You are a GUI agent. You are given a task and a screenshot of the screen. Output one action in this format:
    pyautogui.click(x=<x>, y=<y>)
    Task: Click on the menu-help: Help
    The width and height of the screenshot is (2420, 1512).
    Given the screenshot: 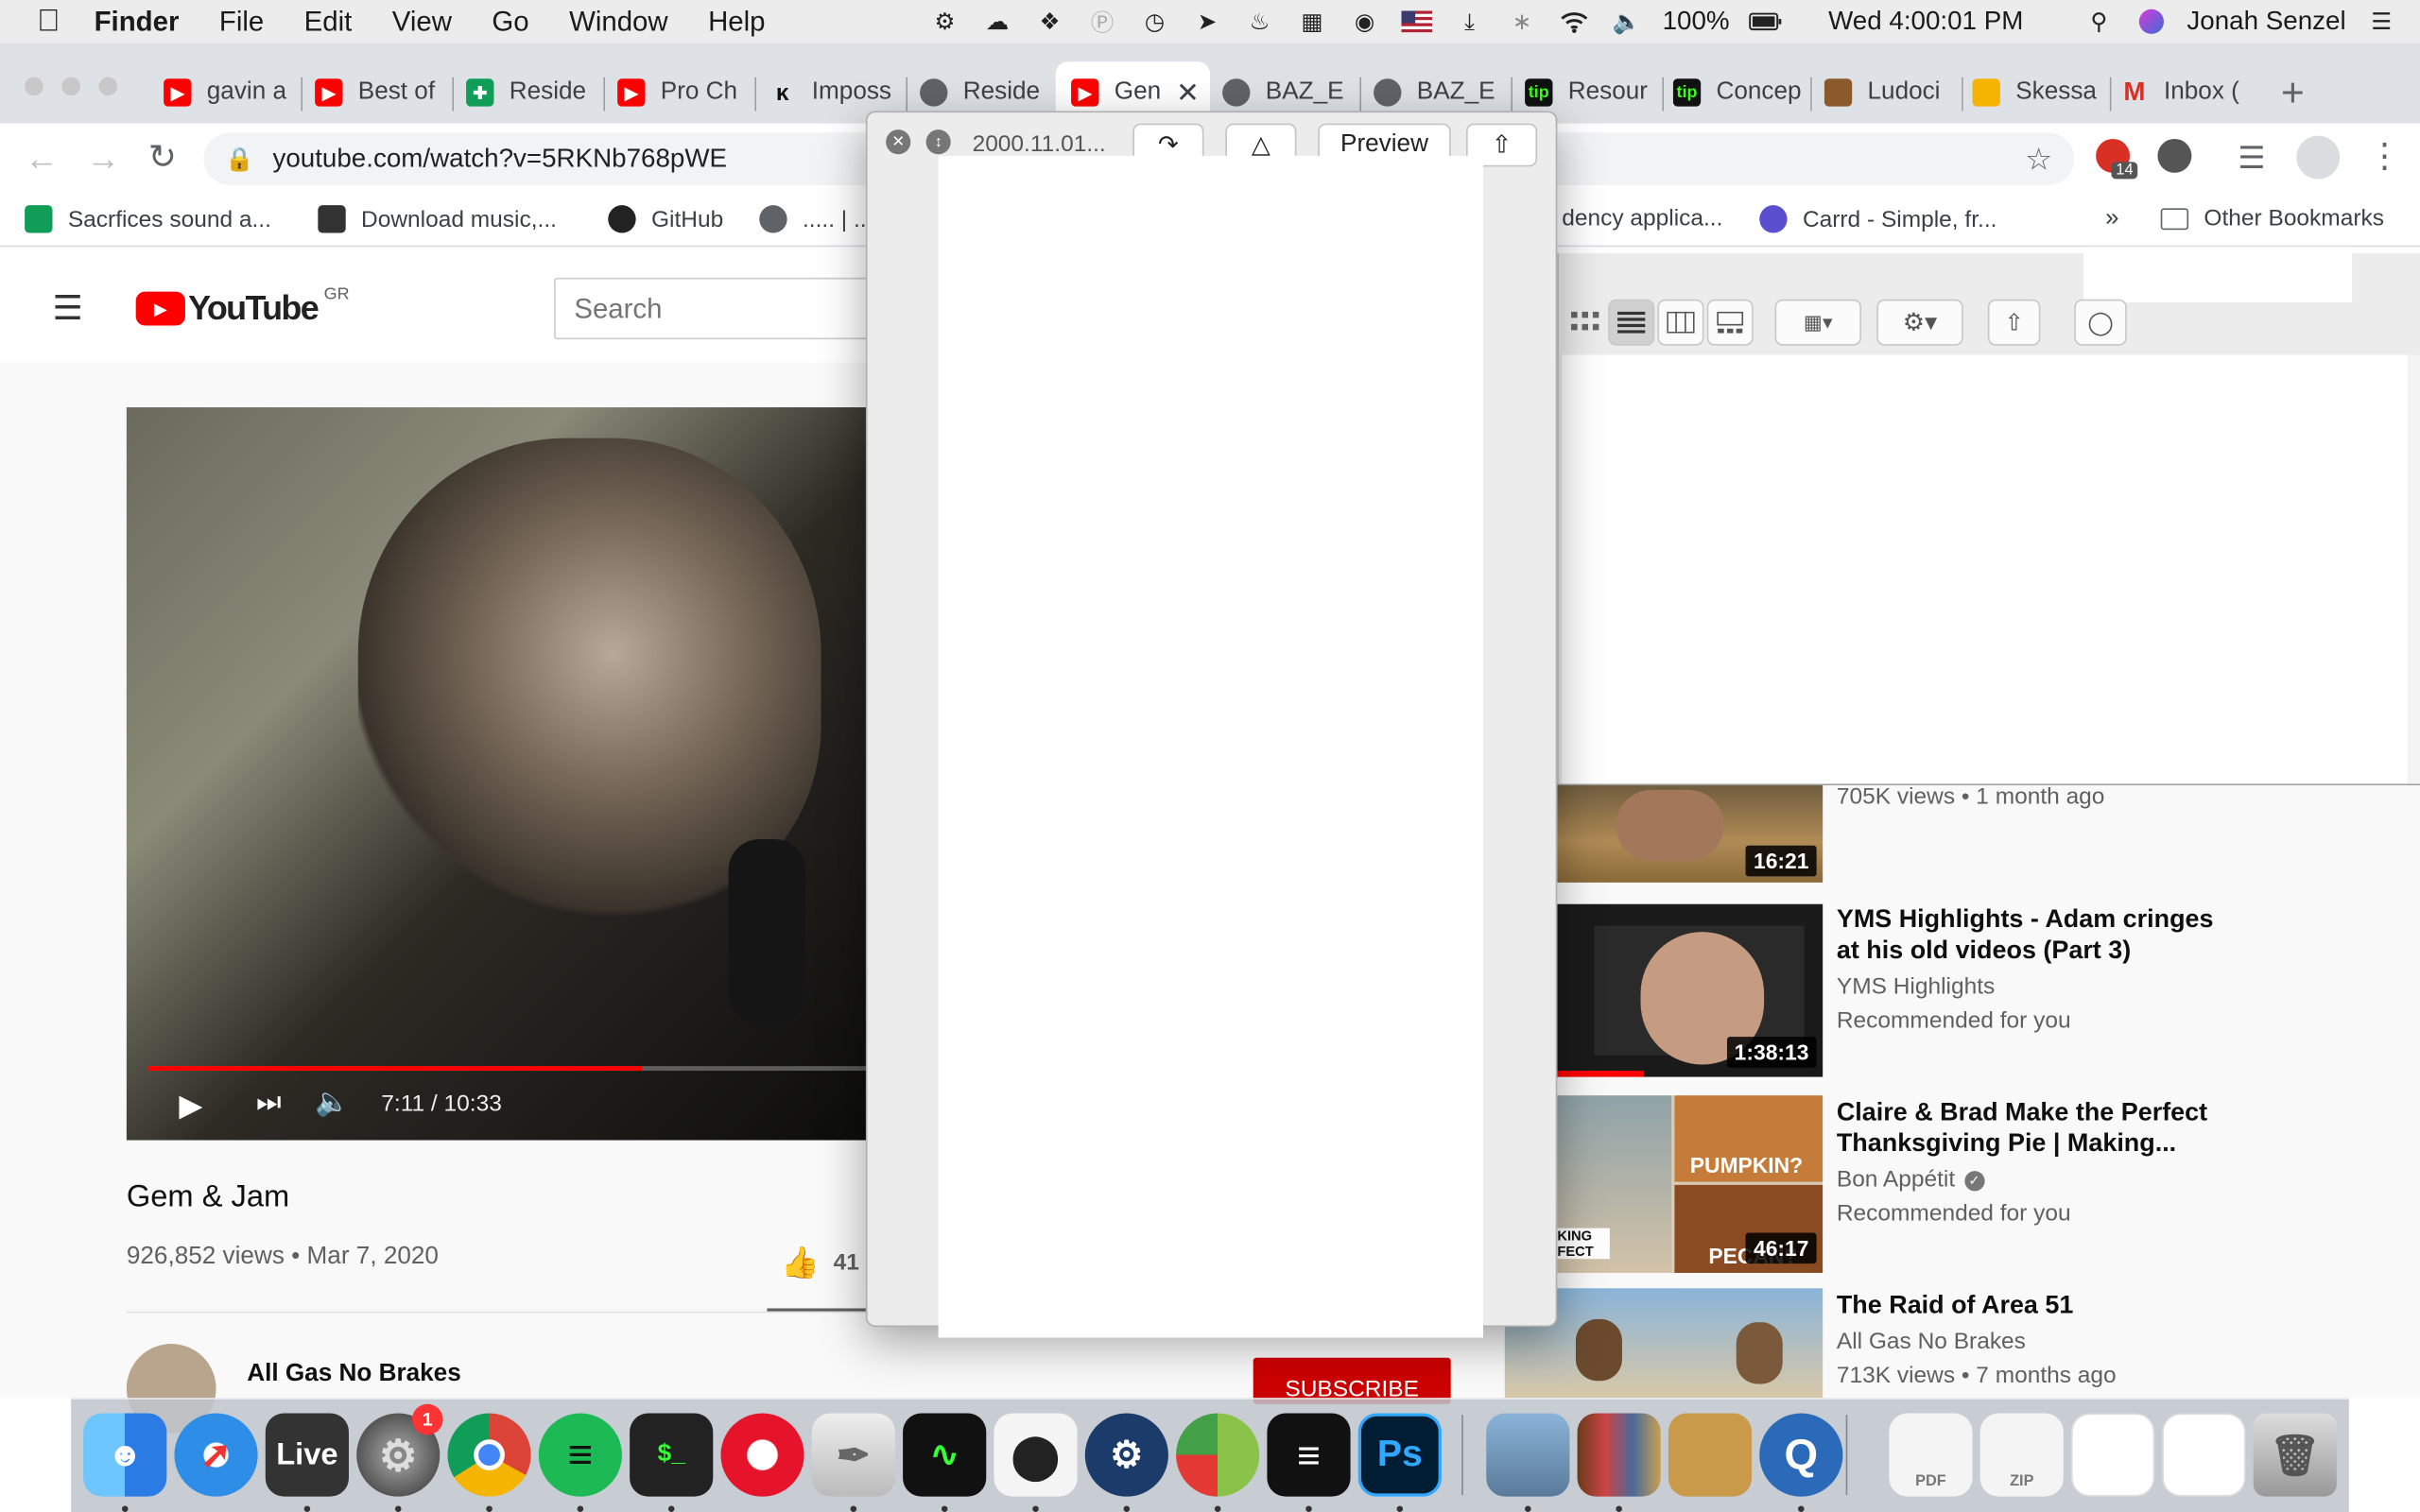 What is the action you would take?
    pyautogui.click(x=736, y=22)
    